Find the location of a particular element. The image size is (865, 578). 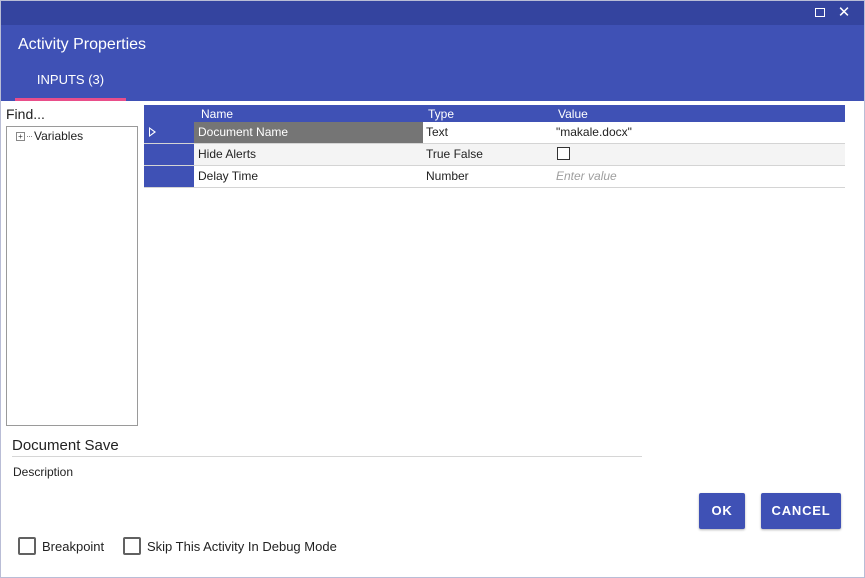

cell-name: Hide Alerts is located at coordinates (308, 154).